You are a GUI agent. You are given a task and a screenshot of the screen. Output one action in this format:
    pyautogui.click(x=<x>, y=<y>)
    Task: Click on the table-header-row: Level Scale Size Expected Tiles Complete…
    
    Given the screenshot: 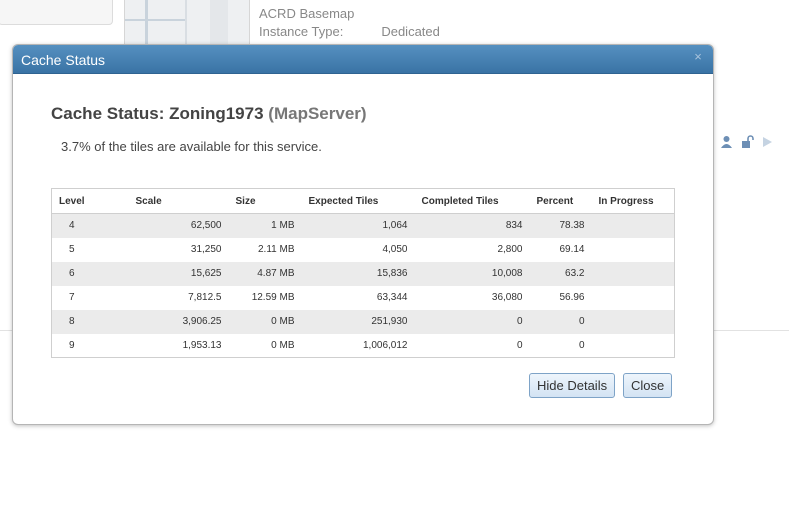 What is the action you would take?
    pyautogui.click(x=363, y=201)
    